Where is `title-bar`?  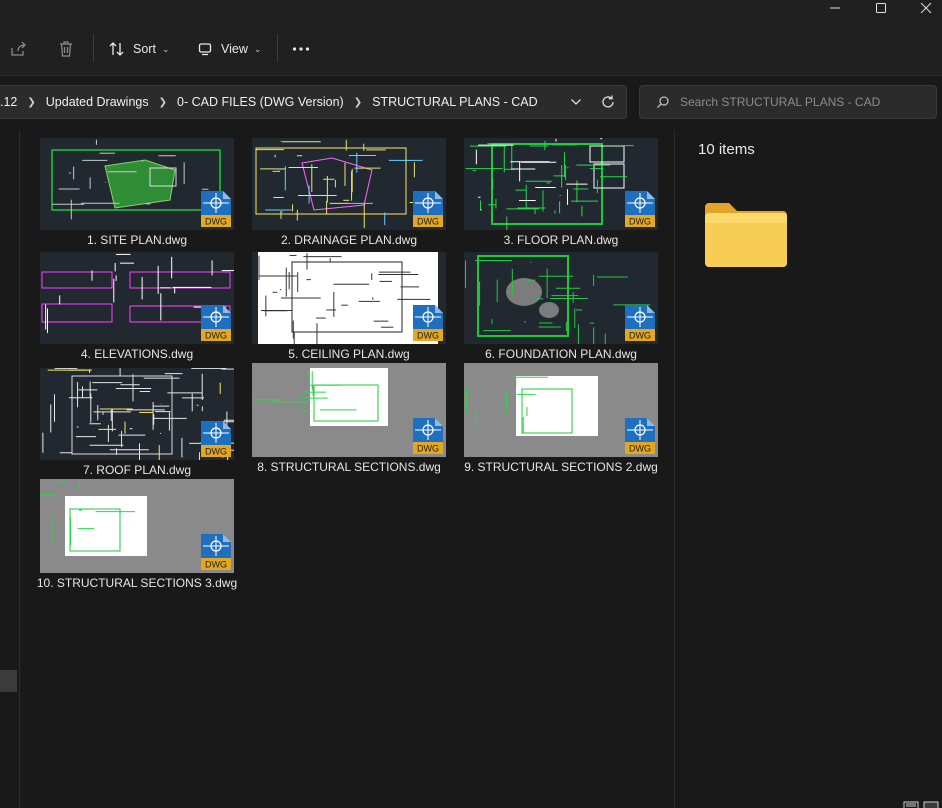
title-bar is located at coordinates (471, 10).